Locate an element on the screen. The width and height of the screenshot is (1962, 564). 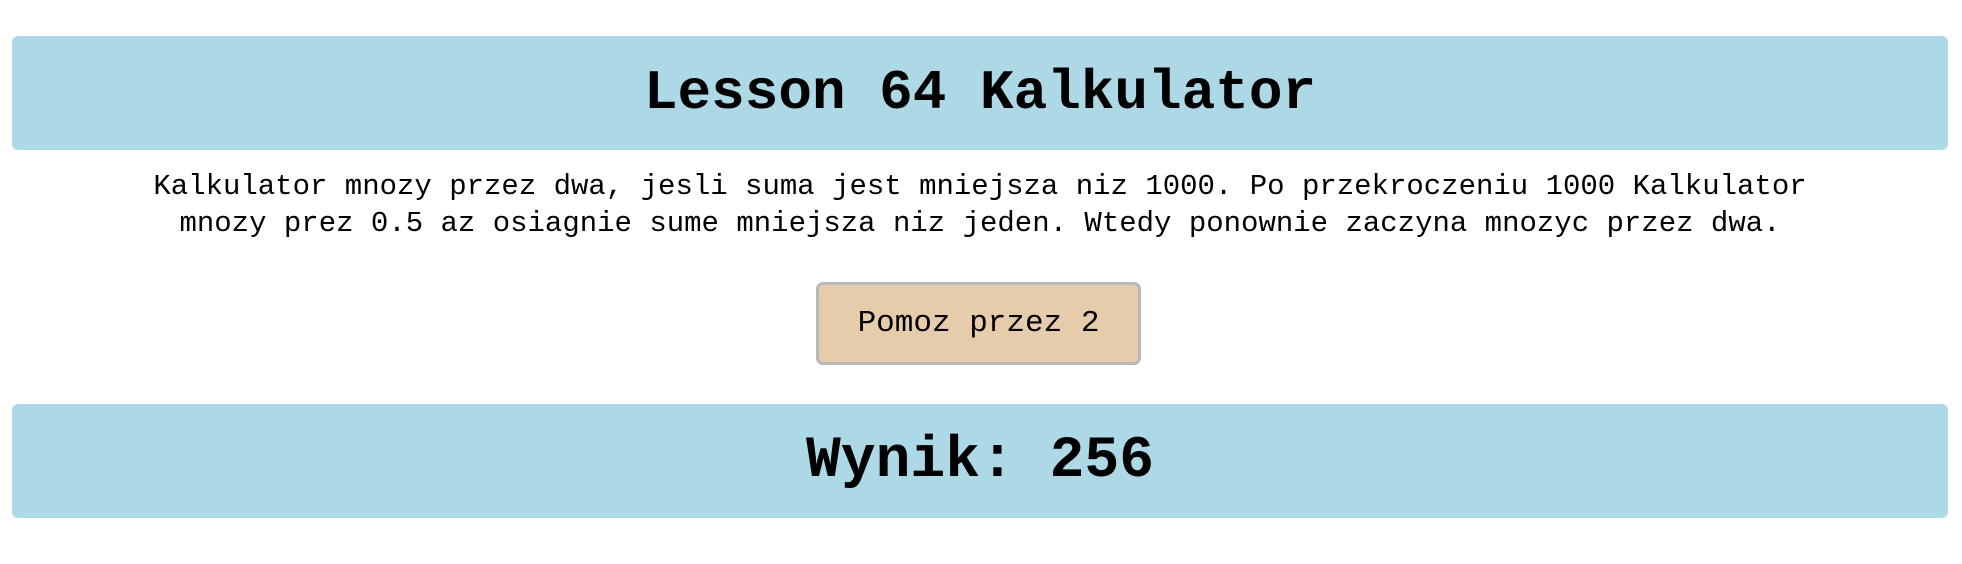
multiply-button: Pomoz przez 2 is located at coordinates (978, 323).